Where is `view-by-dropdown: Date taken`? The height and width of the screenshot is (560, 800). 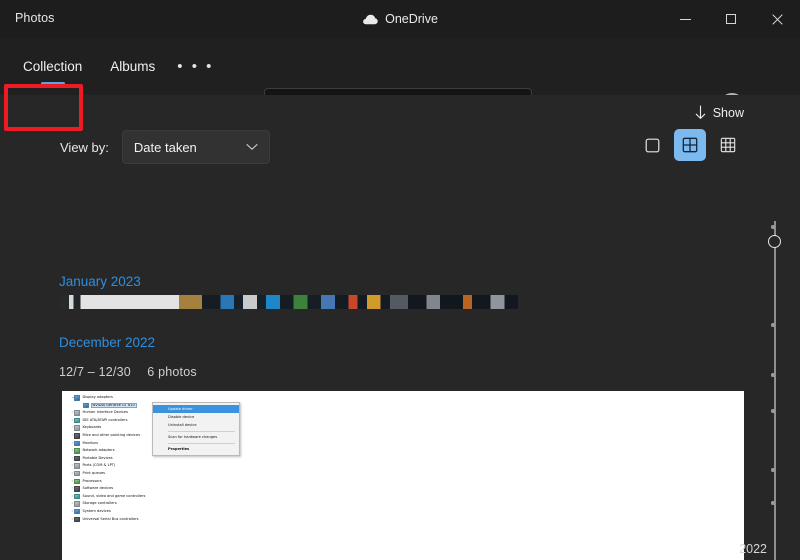
view-by-dropdown: Date taken is located at coordinates (195, 147).